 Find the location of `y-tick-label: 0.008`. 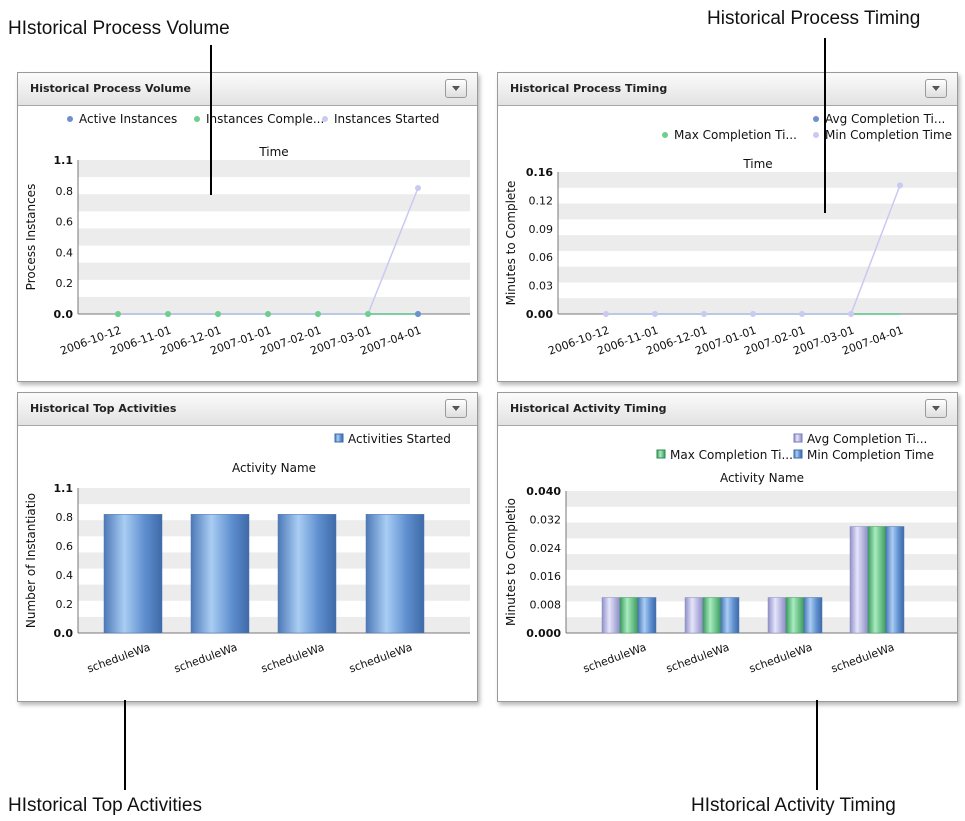

y-tick-label: 0.008 is located at coordinates (546, 605).